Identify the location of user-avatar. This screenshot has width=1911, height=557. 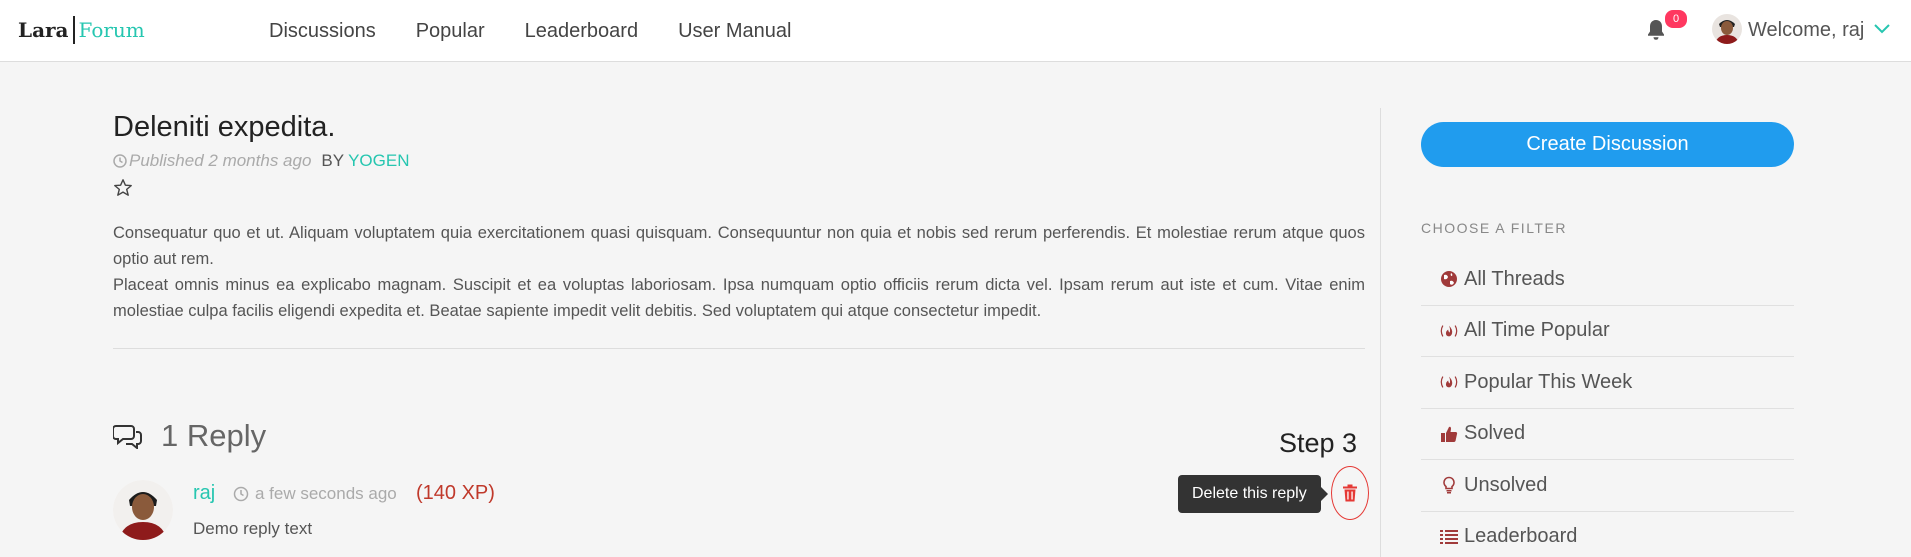
(1727, 29).